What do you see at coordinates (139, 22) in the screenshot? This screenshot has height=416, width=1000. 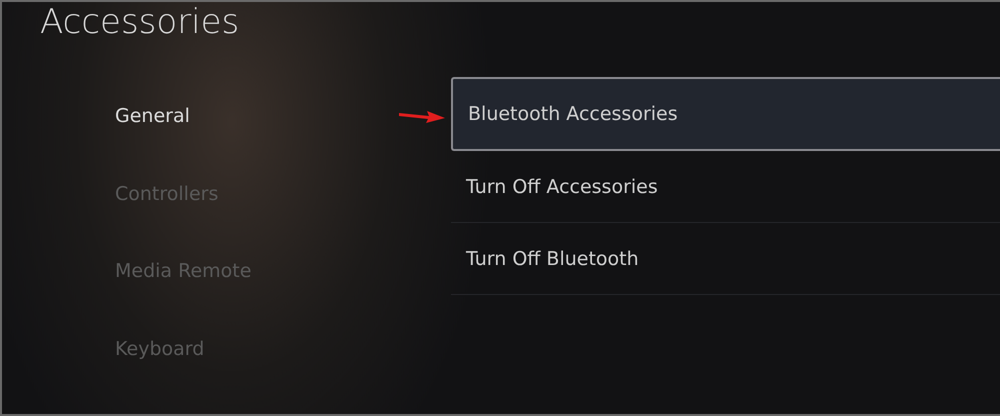 I see `page-title: Accessories` at bounding box center [139, 22].